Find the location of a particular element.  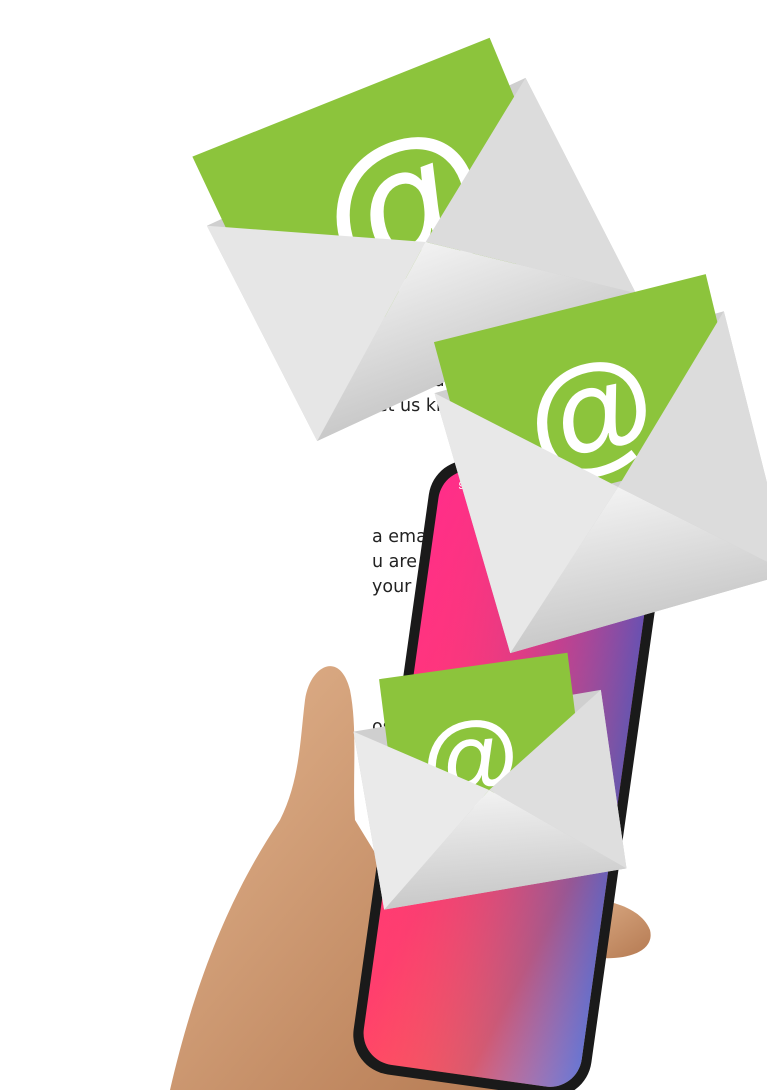

paragraph-3-line-2: s a full is located at coordinates (401, 752).